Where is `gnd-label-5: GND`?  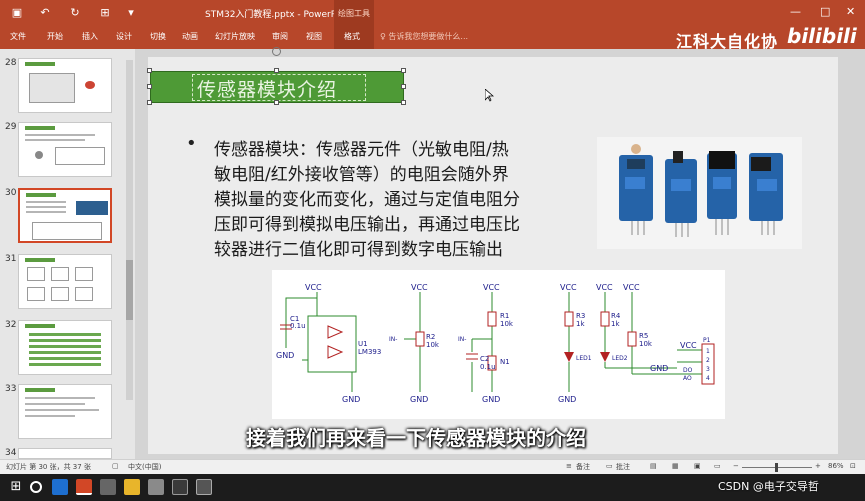
gnd-label-5: GND is located at coordinates (567, 399).